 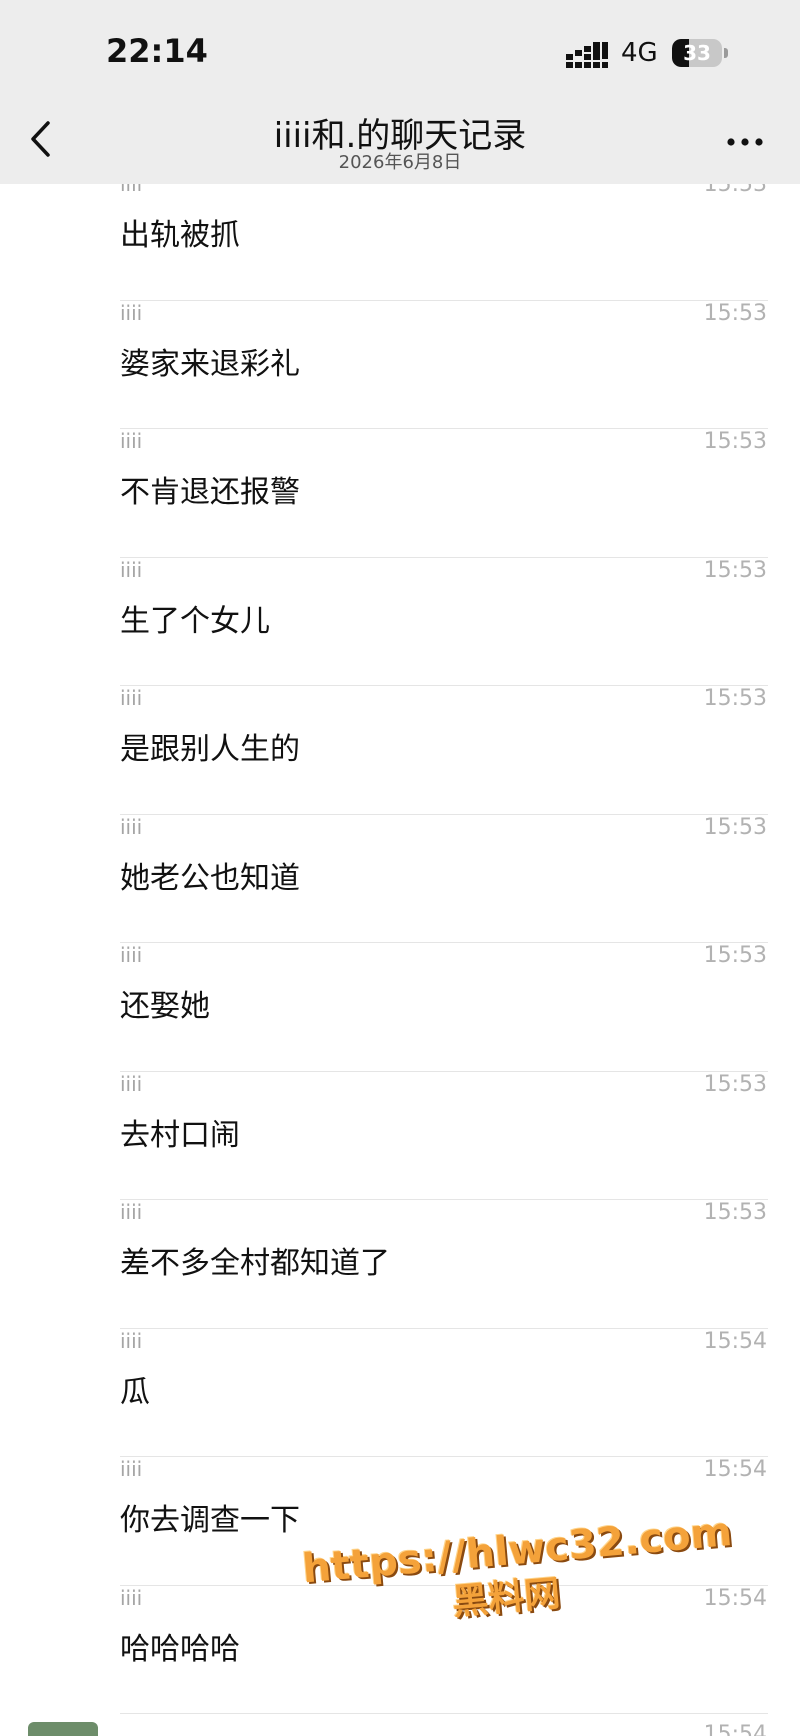 I want to click on message-text: 是跟别人生的, so click(x=210, y=749).